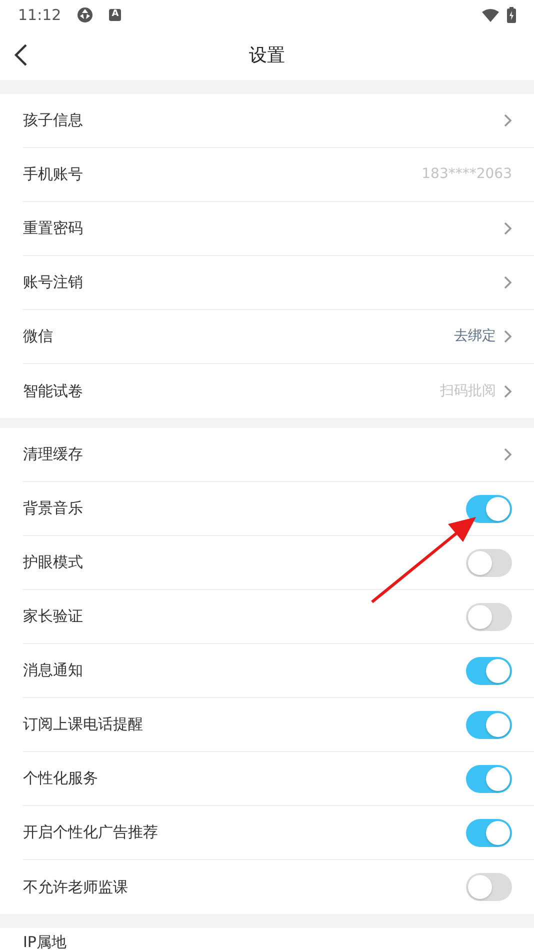 Image resolution: width=534 pixels, height=950 pixels. What do you see at coordinates (278, 779) in the screenshot?
I see `settings-row: 个性化服务` at bounding box center [278, 779].